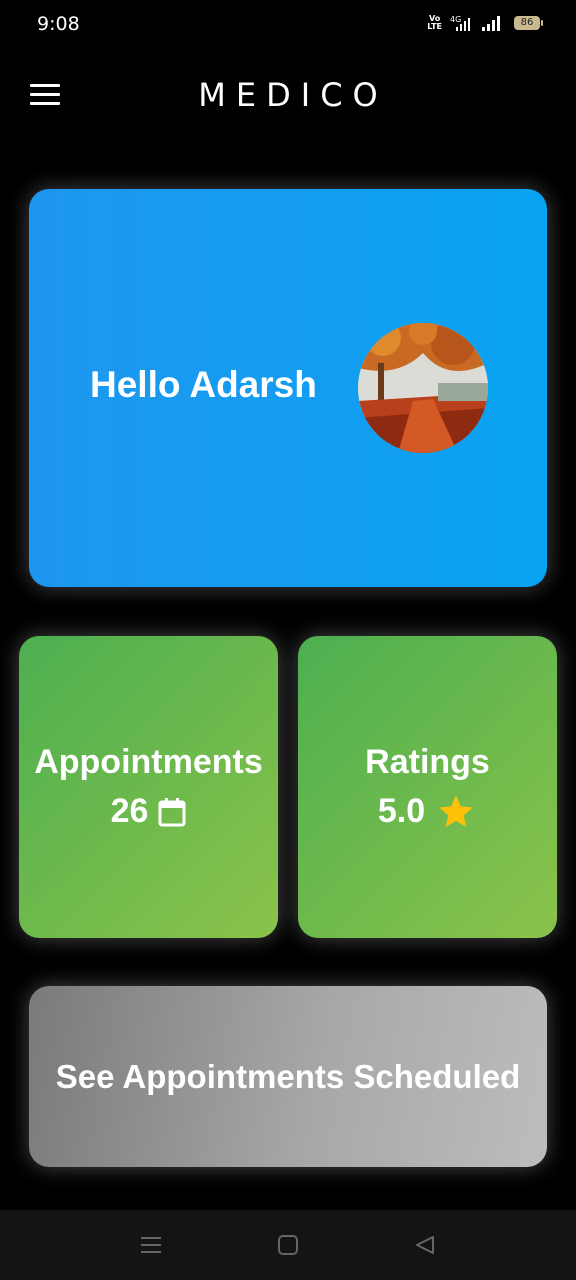 The height and width of the screenshot is (1280, 576). What do you see at coordinates (456, 810) in the screenshot?
I see `star-icon` at bounding box center [456, 810].